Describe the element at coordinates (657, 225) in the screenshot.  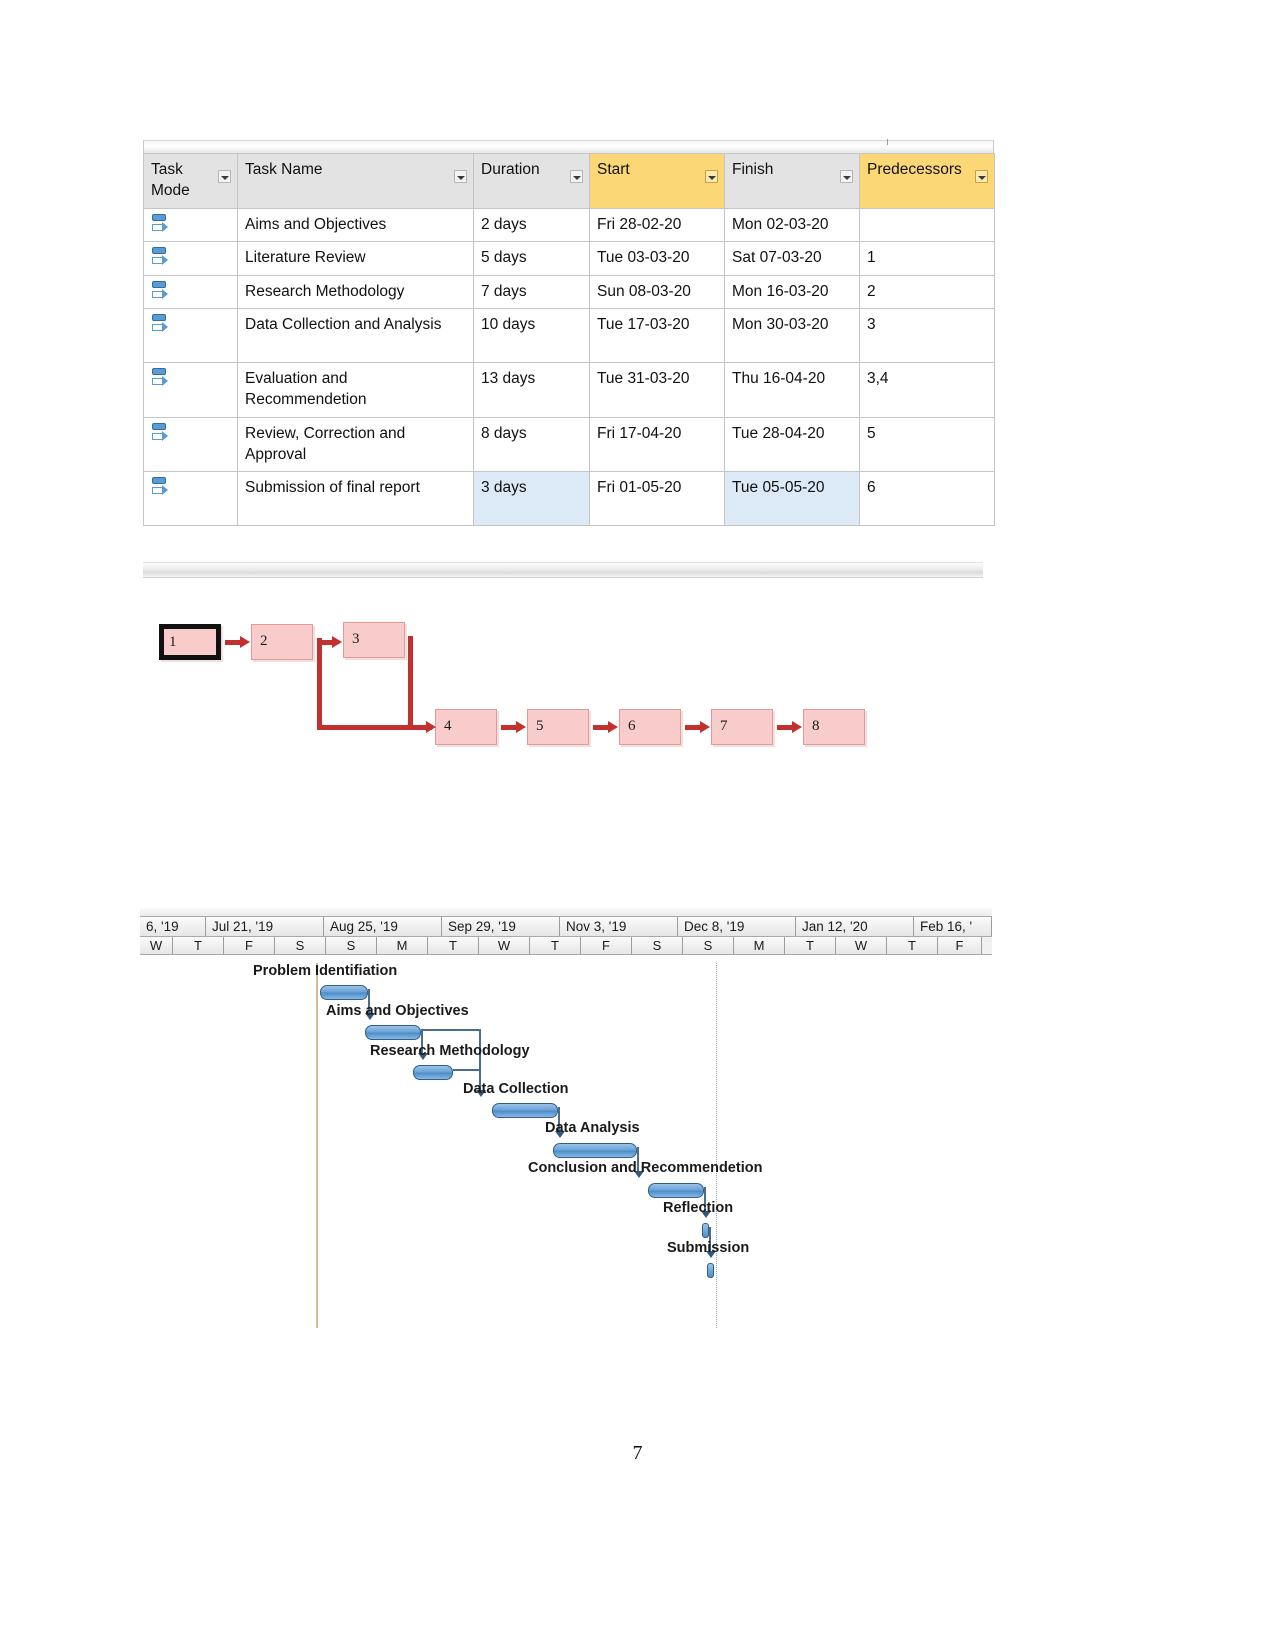
I see `start-cell: Fri 28-02-20` at that location.